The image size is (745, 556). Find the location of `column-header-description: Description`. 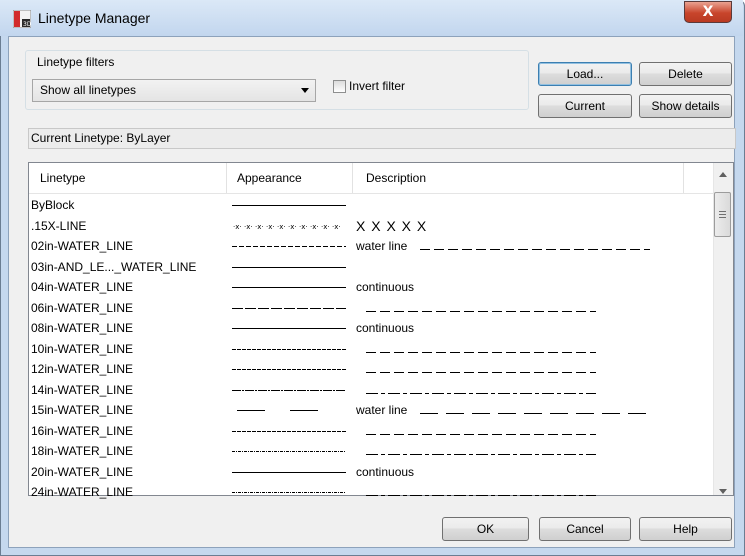

column-header-description: Description is located at coordinates (396, 178).